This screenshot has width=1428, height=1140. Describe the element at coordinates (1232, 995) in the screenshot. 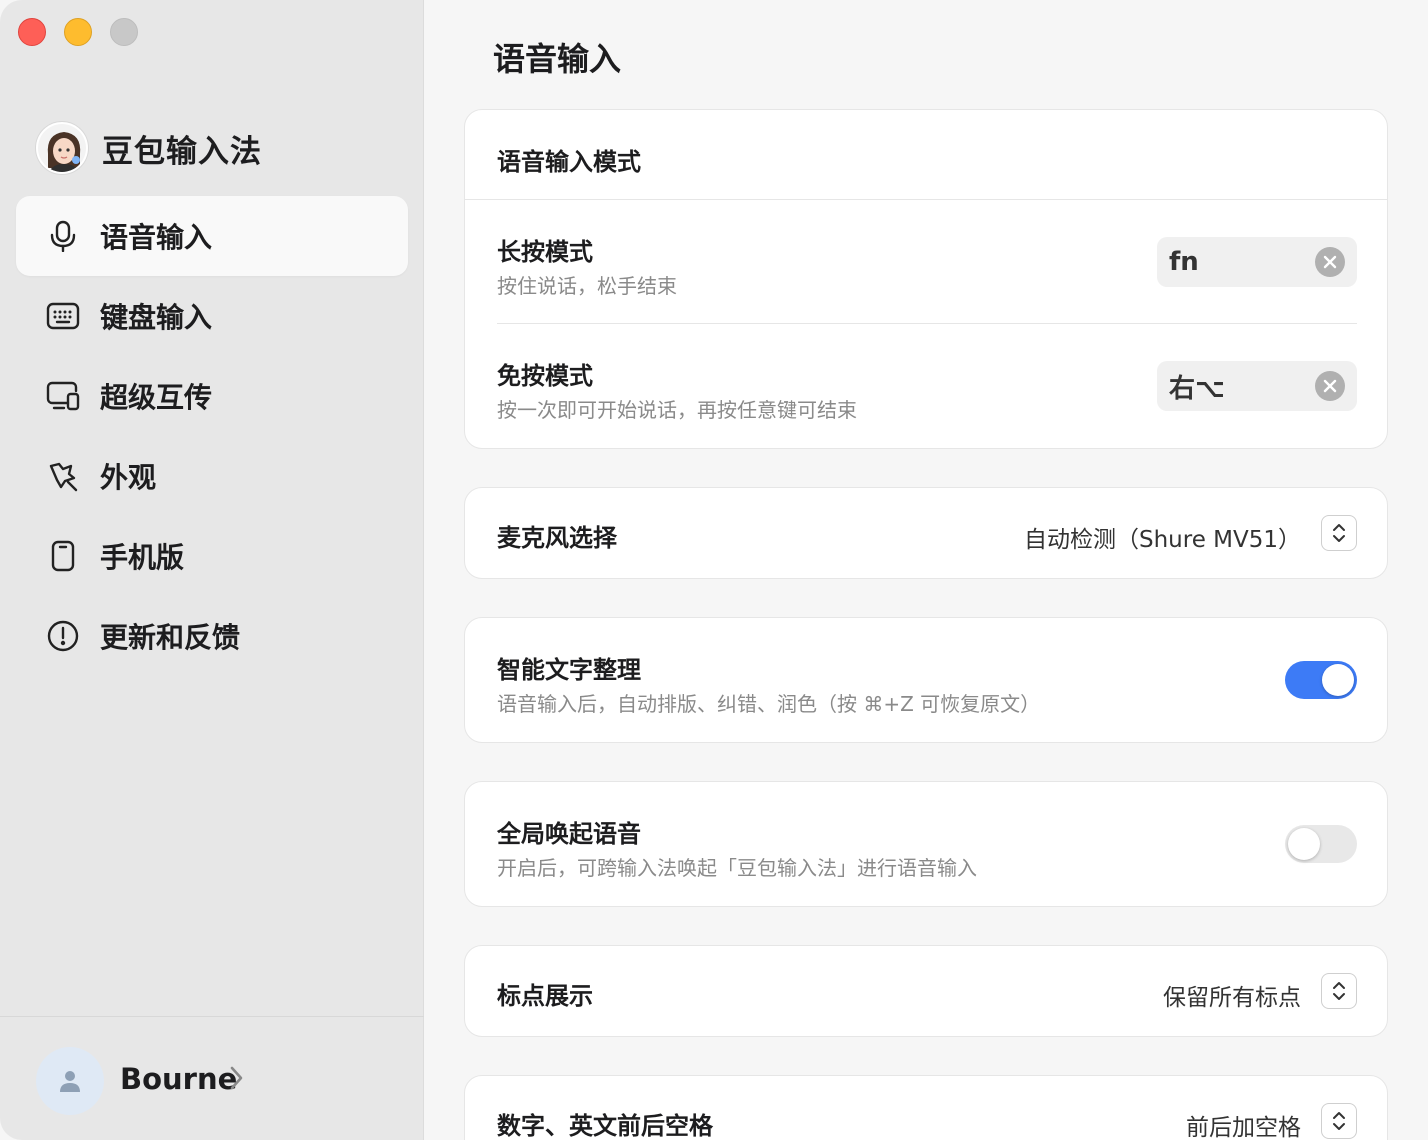

I see `punctuation-select-value: 保留所有标点` at that location.